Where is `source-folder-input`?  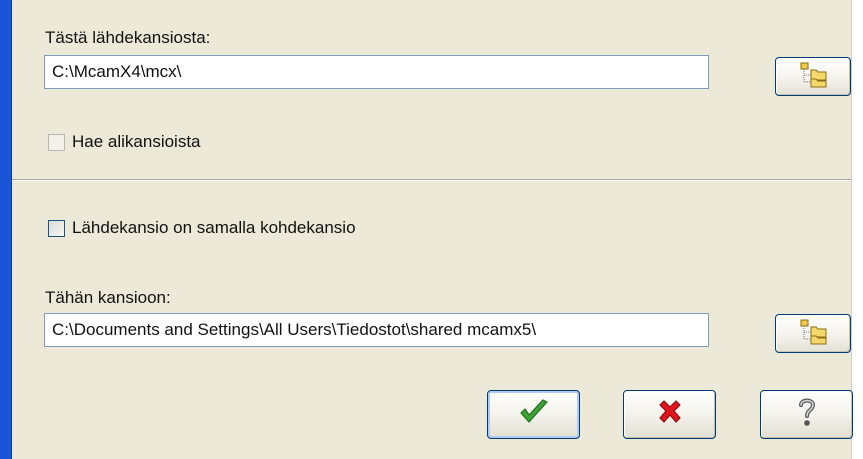
source-folder-input is located at coordinates (376, 72).